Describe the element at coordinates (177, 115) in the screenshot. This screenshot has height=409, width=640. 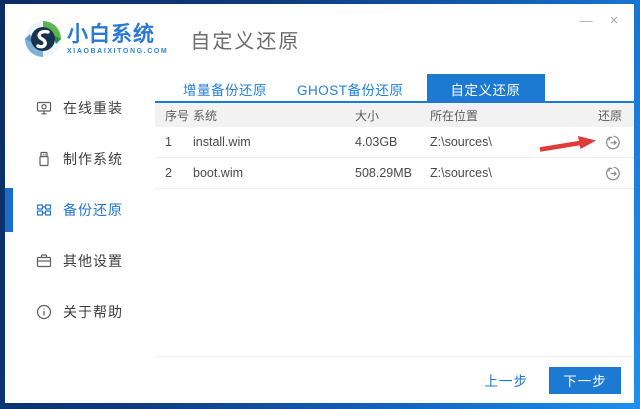
I see `header-index: 序号` at that location.